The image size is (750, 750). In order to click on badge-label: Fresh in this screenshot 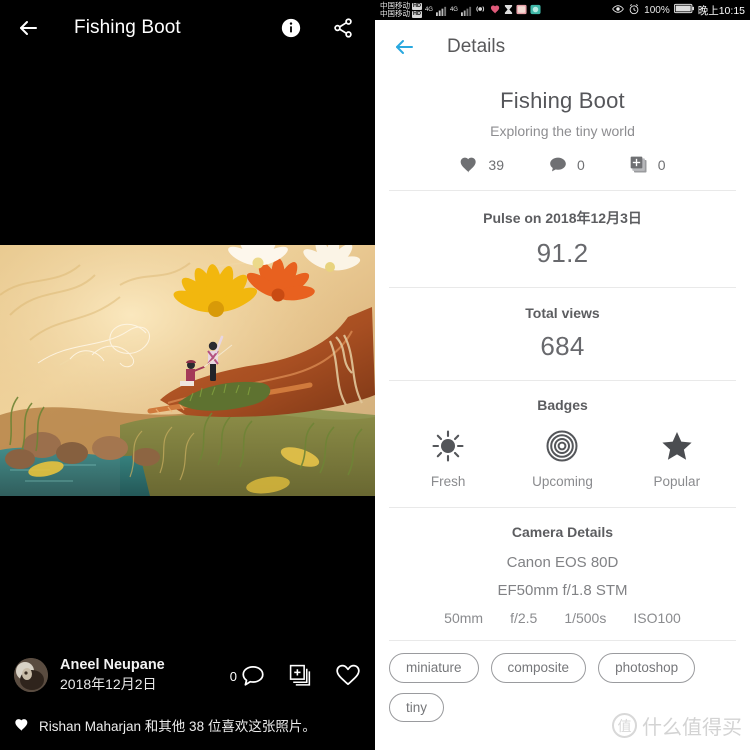, I will do `click(448, 481)`.